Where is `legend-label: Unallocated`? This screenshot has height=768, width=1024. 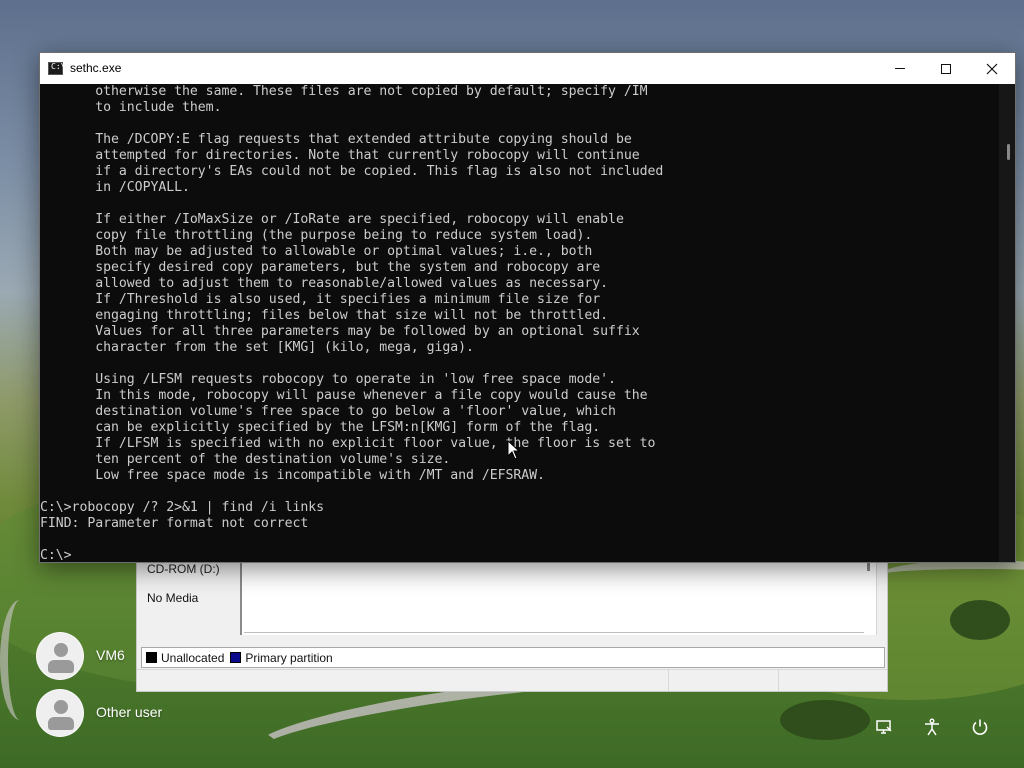 legend-label: Unallocated is located at coordinates (193, 657).